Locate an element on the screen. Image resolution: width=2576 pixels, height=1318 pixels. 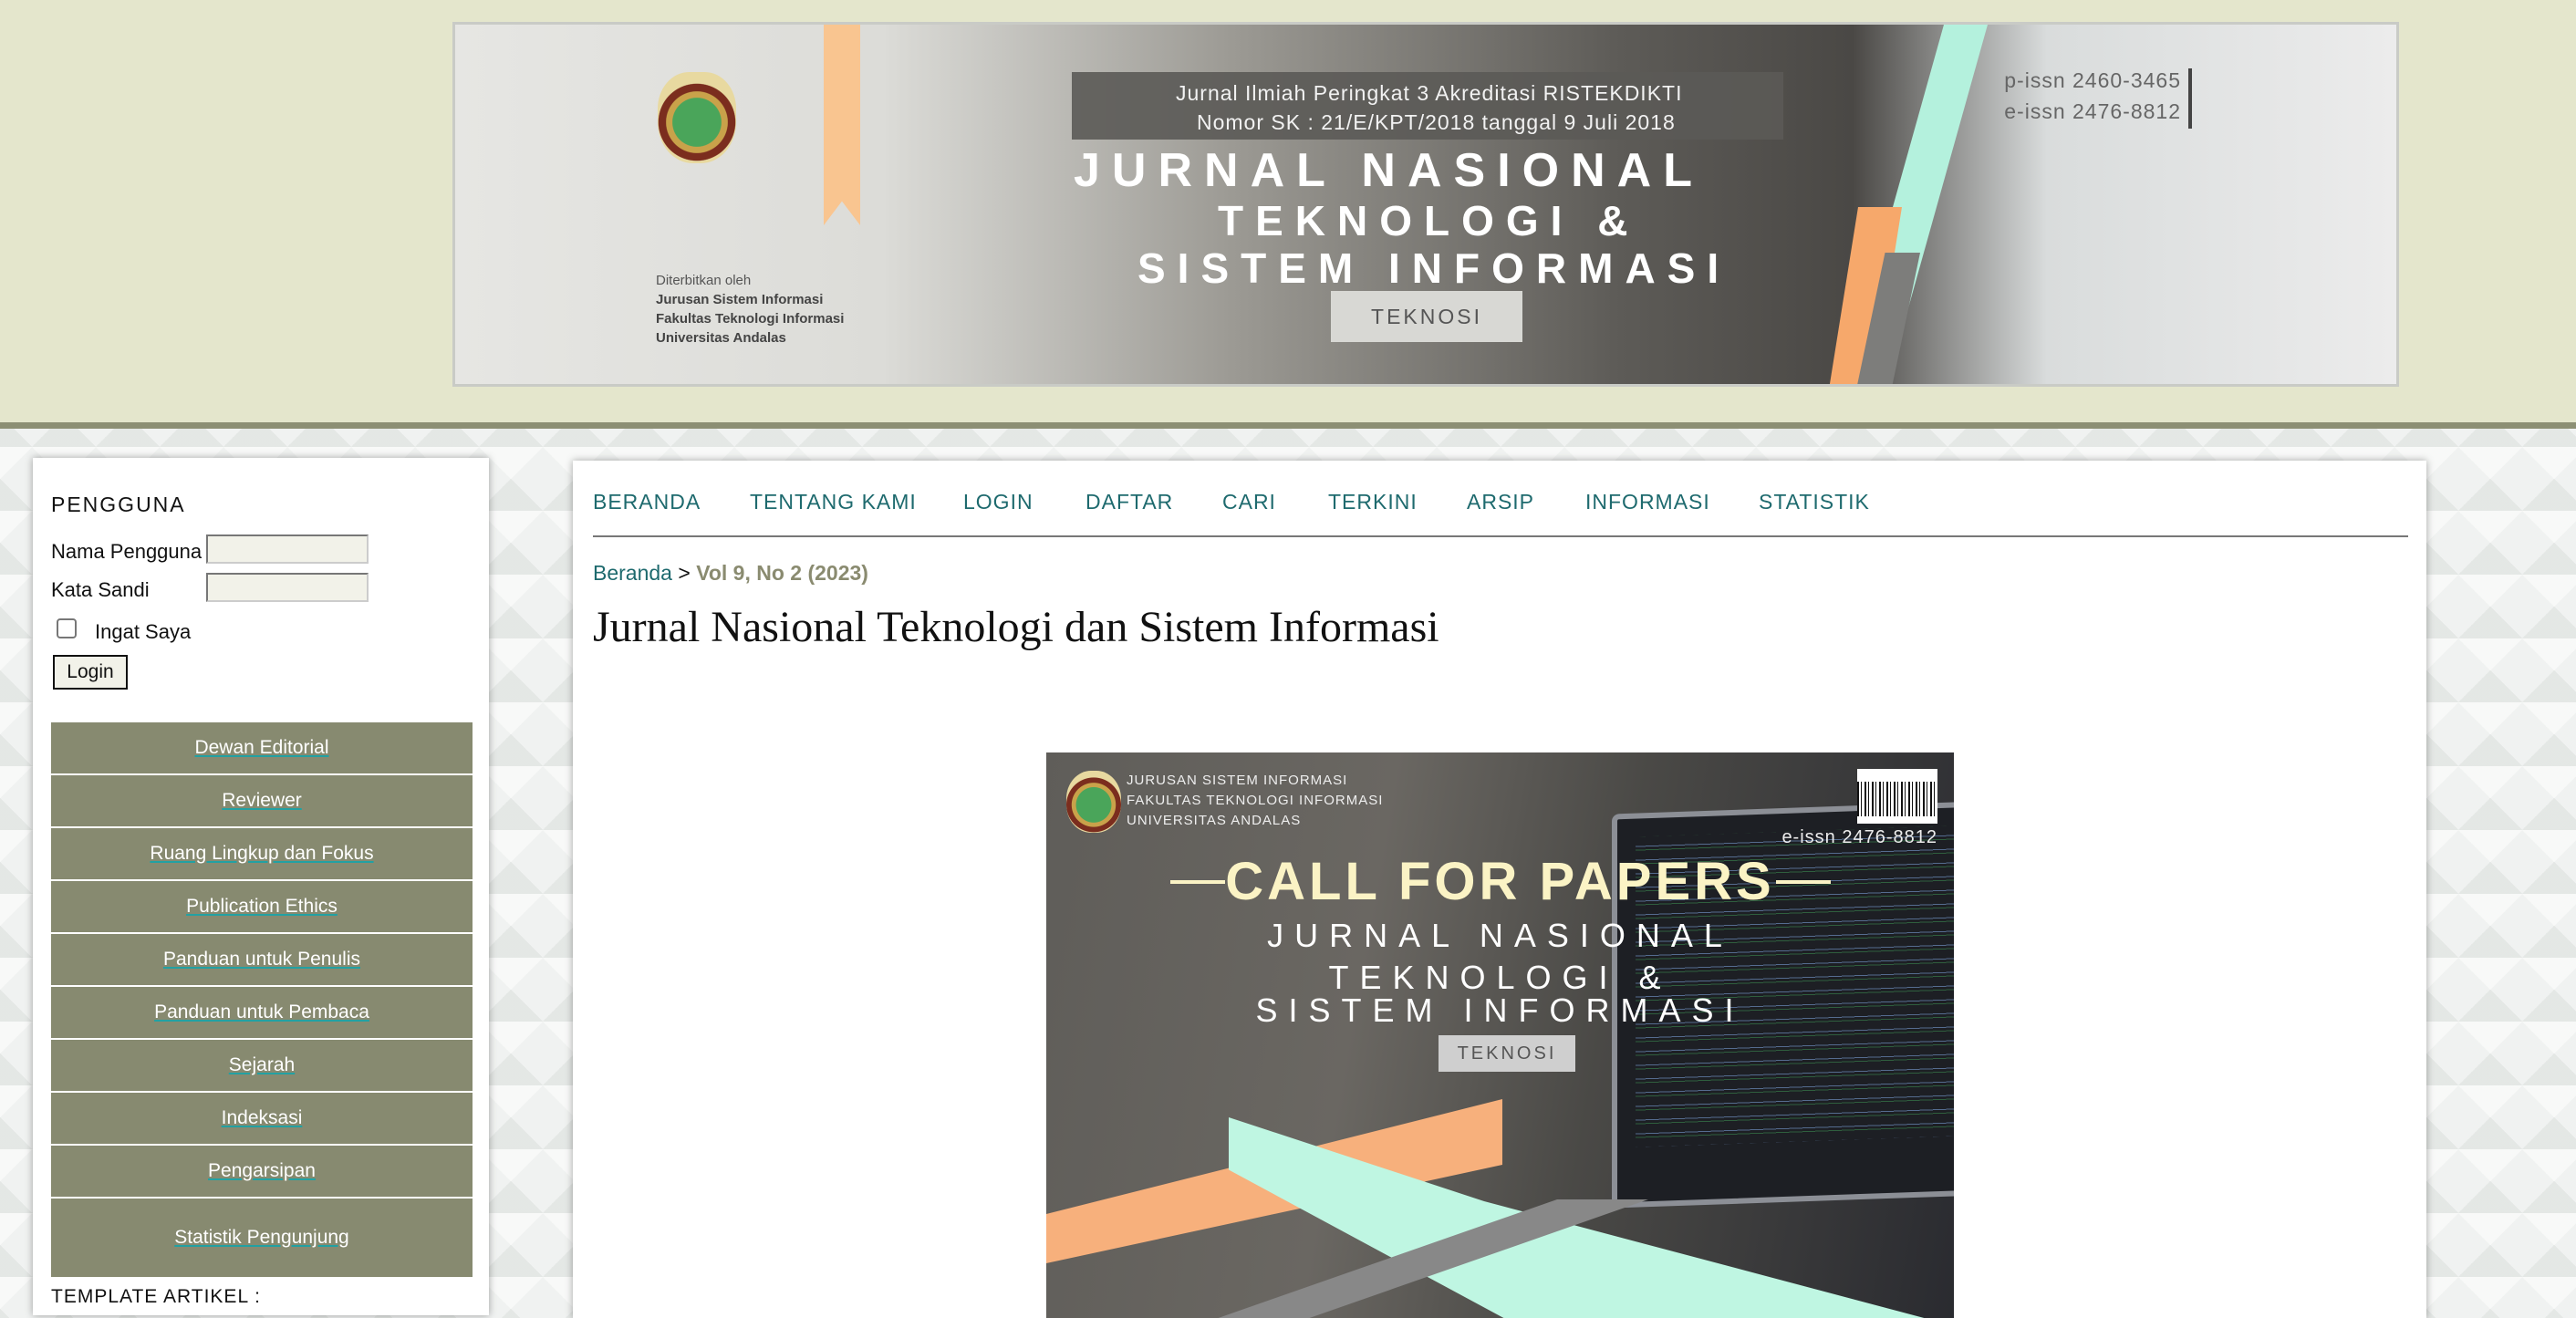
sidebar-item-publication-ethics: Publication Ethics is located at coordinates (262, 906).